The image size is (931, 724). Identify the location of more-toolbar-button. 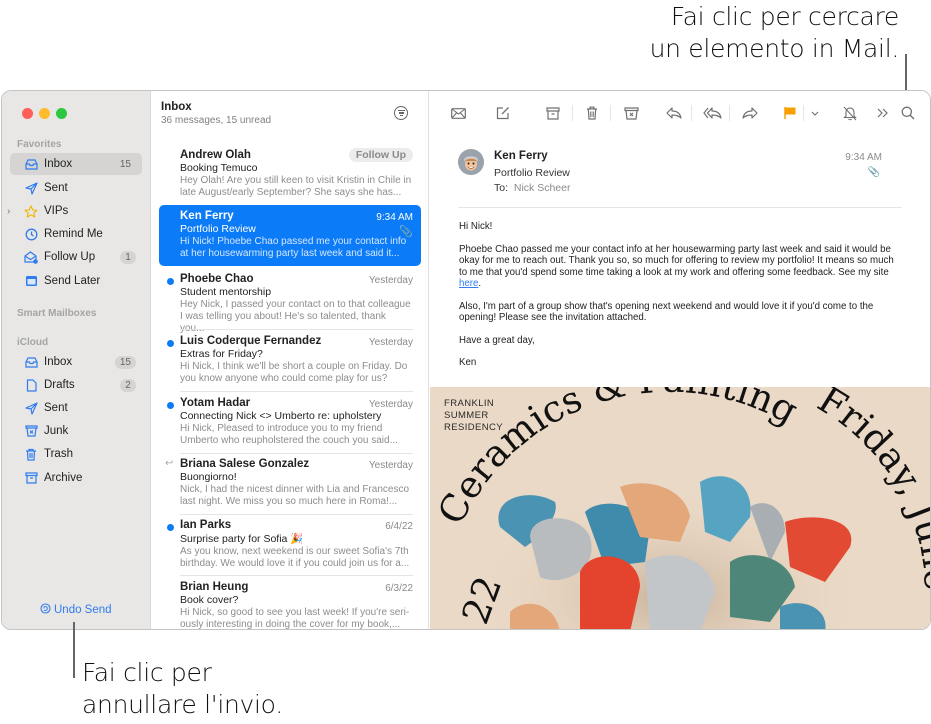
(883, 113).